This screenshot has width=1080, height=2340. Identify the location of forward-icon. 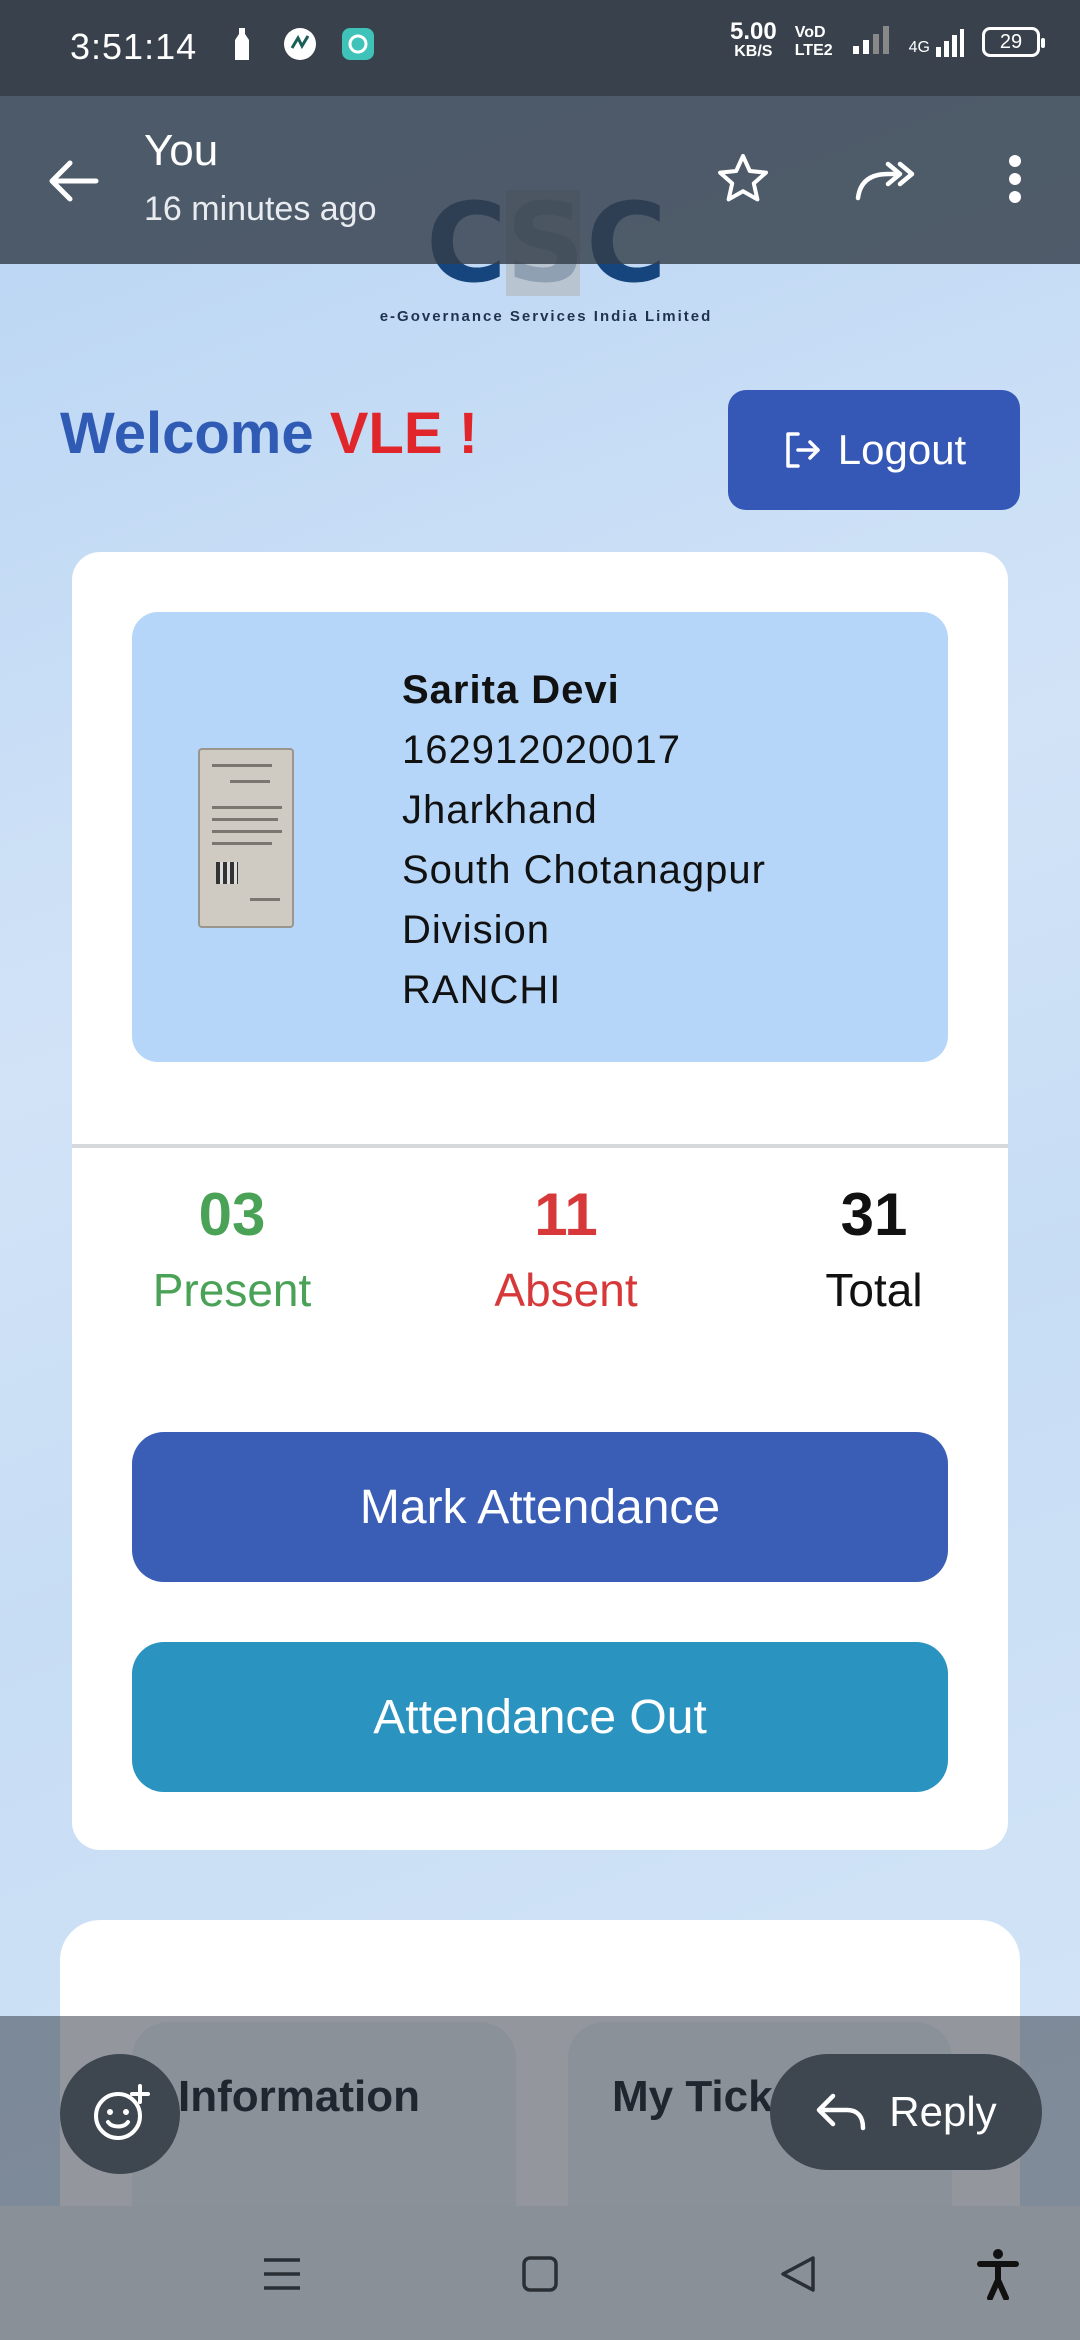
(885, 181).